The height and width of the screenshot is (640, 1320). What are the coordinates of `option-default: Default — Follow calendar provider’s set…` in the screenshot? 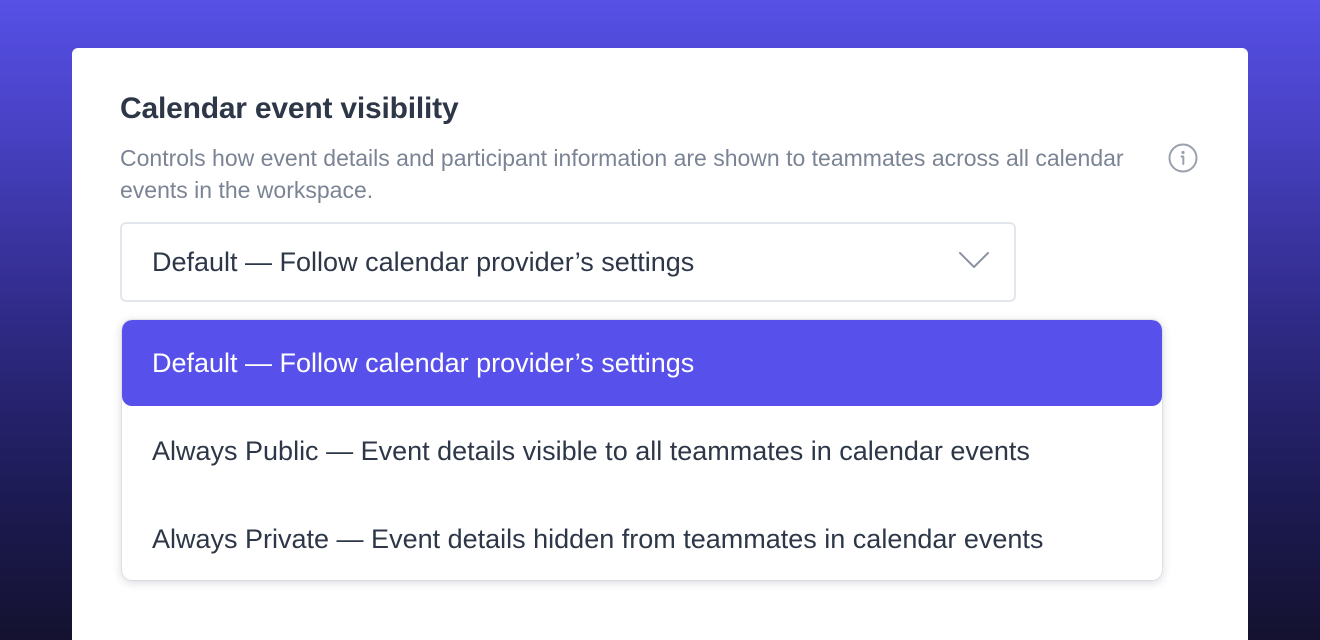 It's located at (642, 363).